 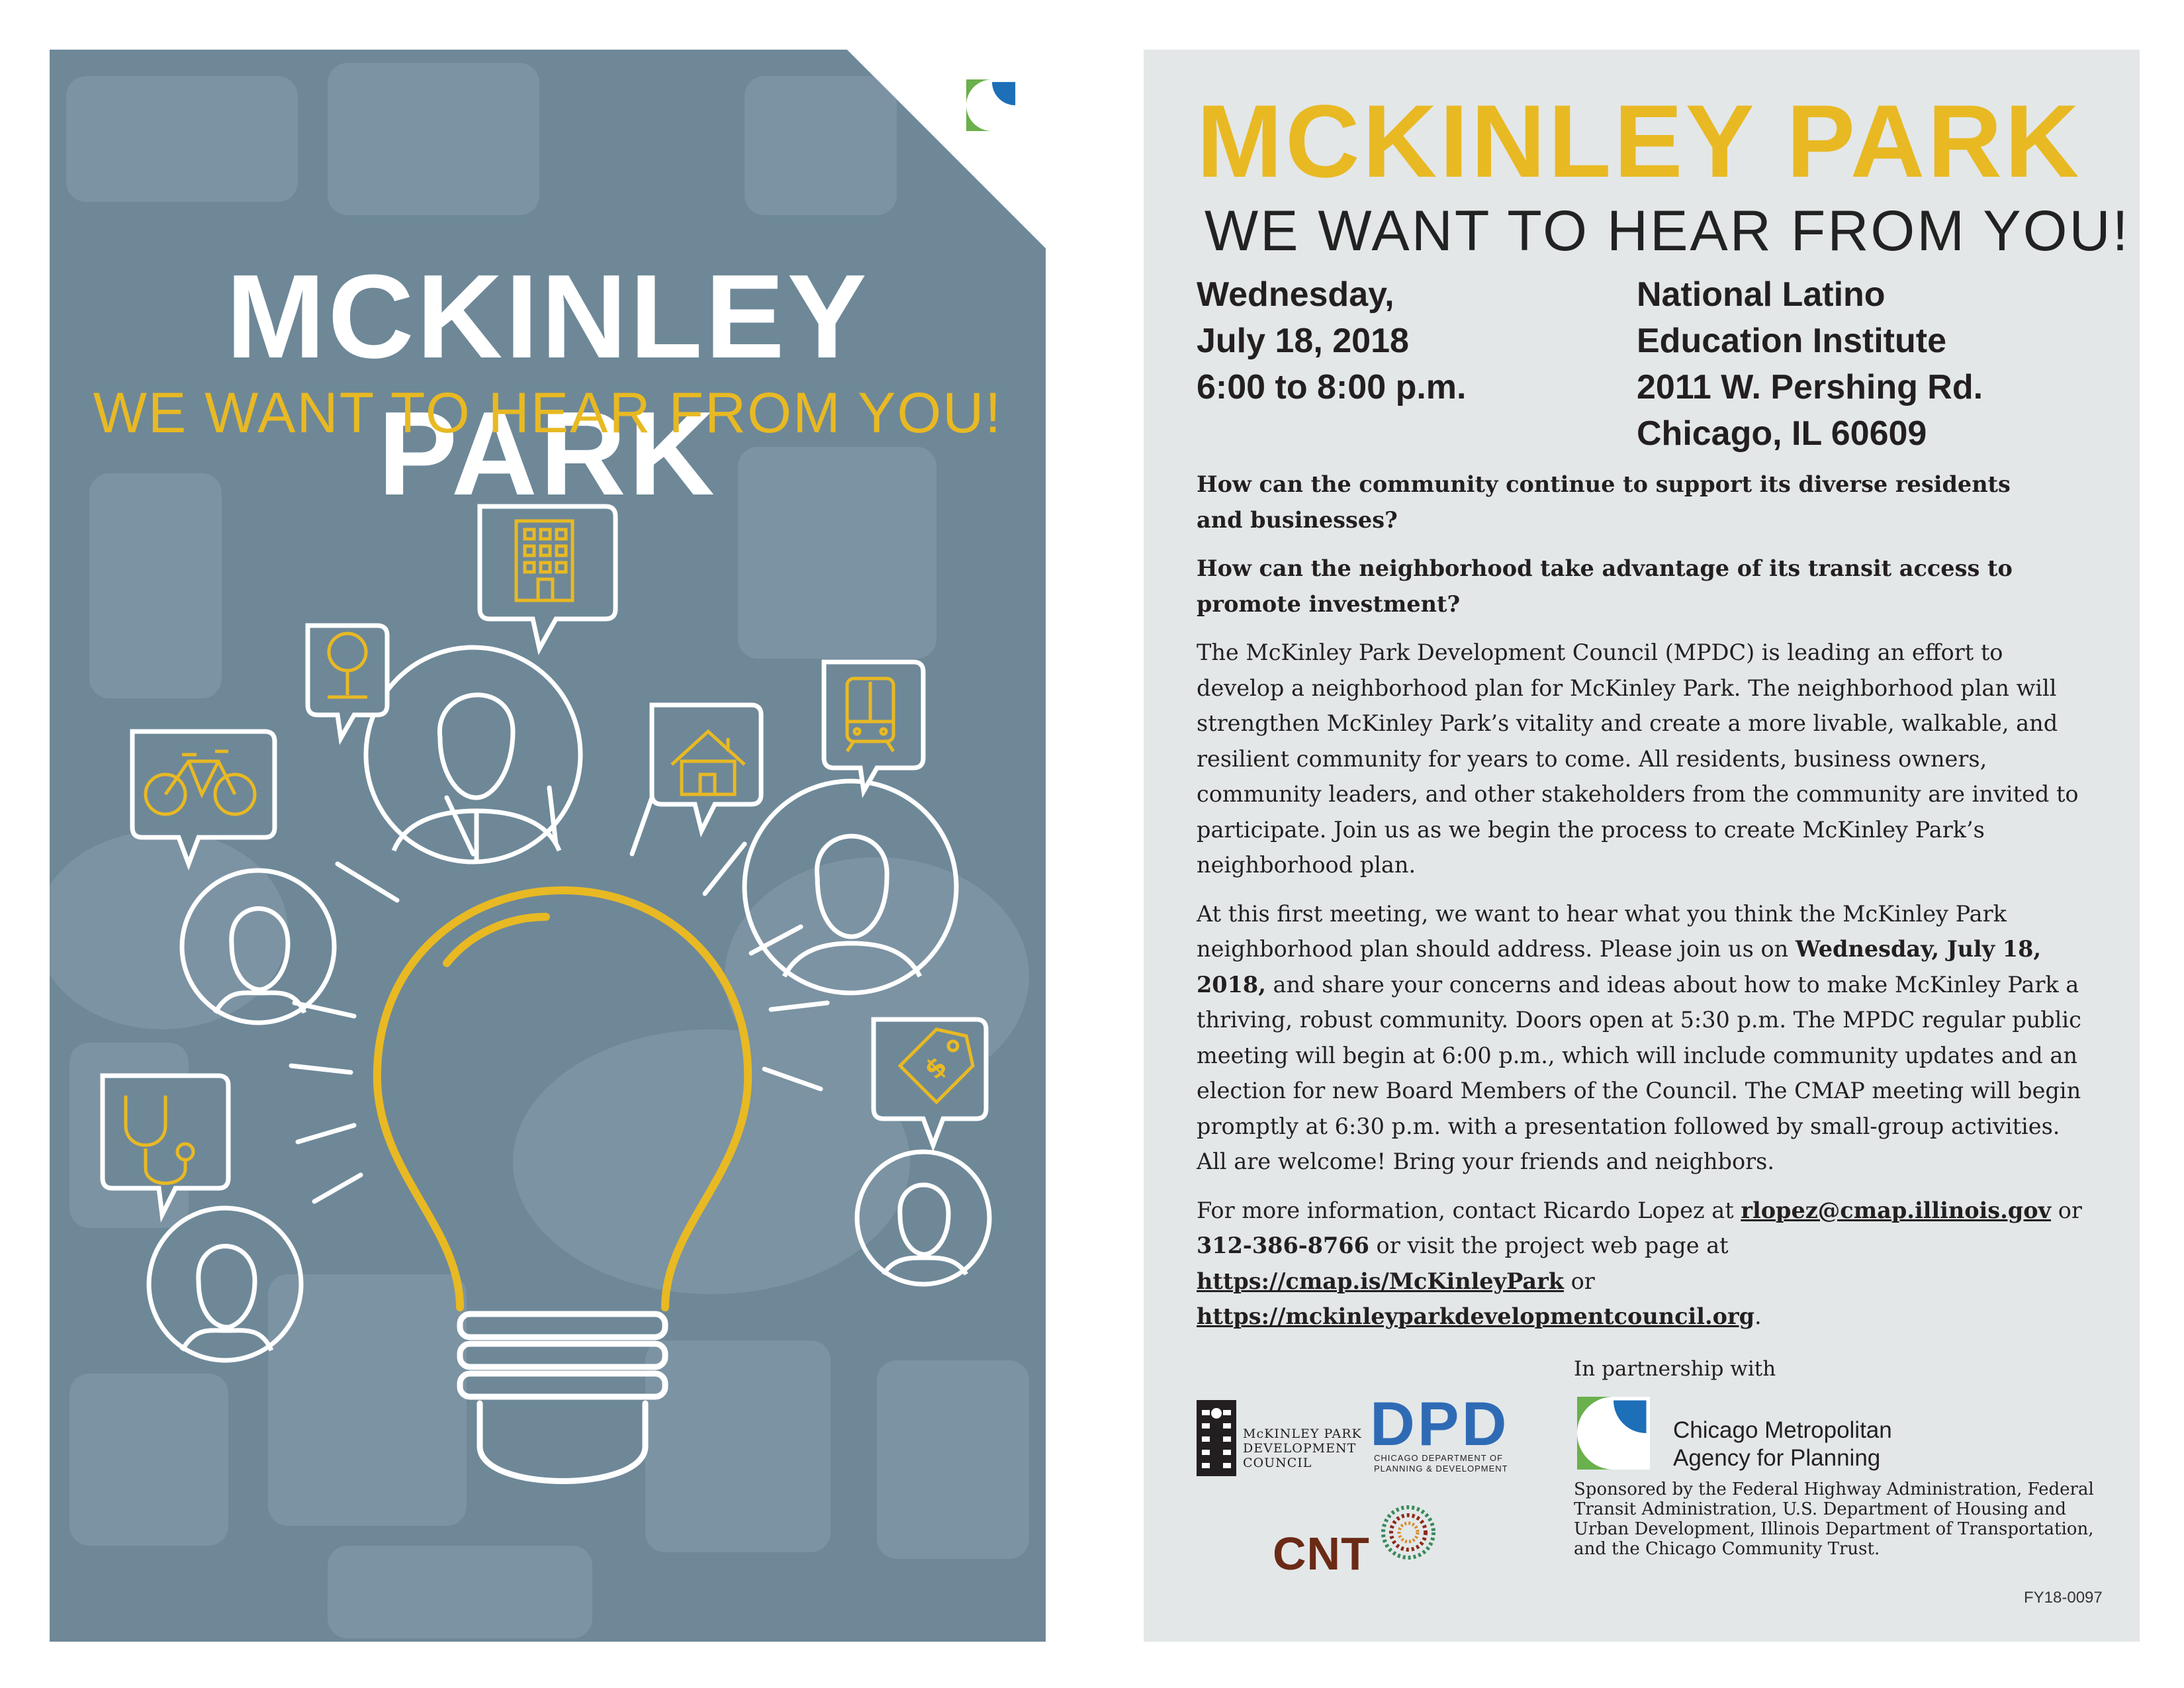 What do you see at coordinates (1783, 1444) in the screenshot?
I see `cmap-name: Chicago Metropolitan Agency for Planning` at bounding box center [1783, 1444].